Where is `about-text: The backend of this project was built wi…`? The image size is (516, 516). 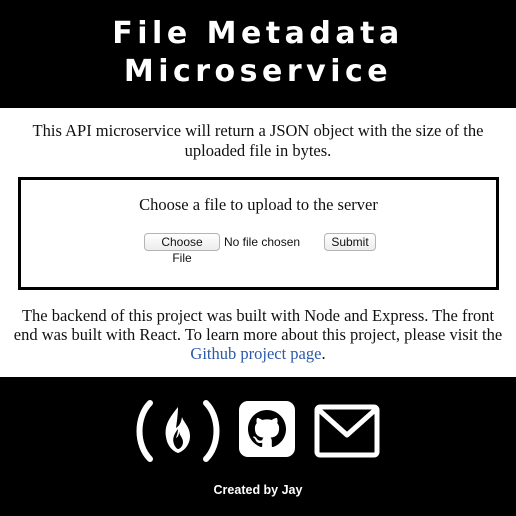
about-text: The backend of this project was built wi… is located at coordinates (258, 334).